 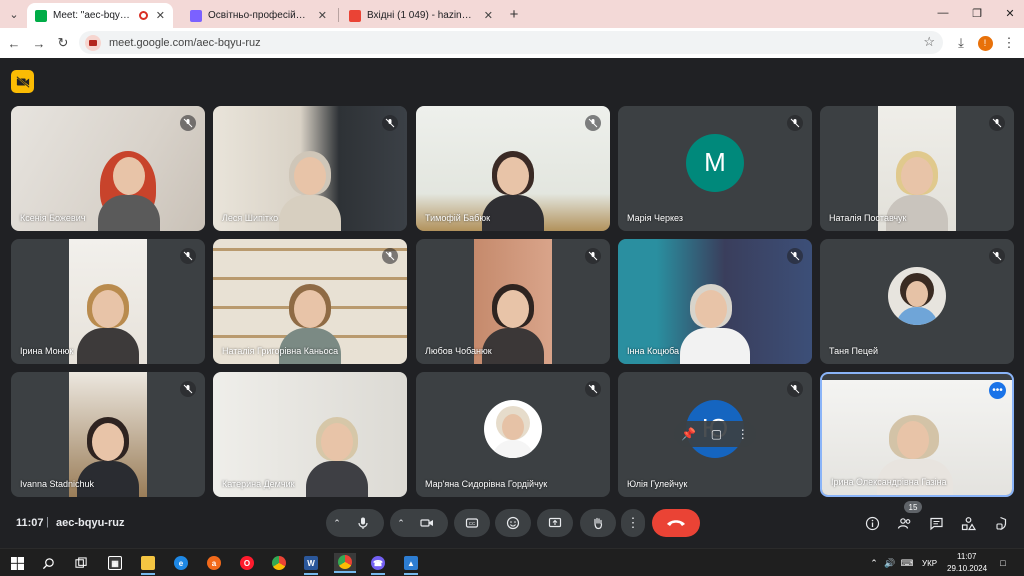 I want to click on tab-gmail: Вхідні (1 049) - hazina@kpnu.e ✕, so click(x=421, y=15).